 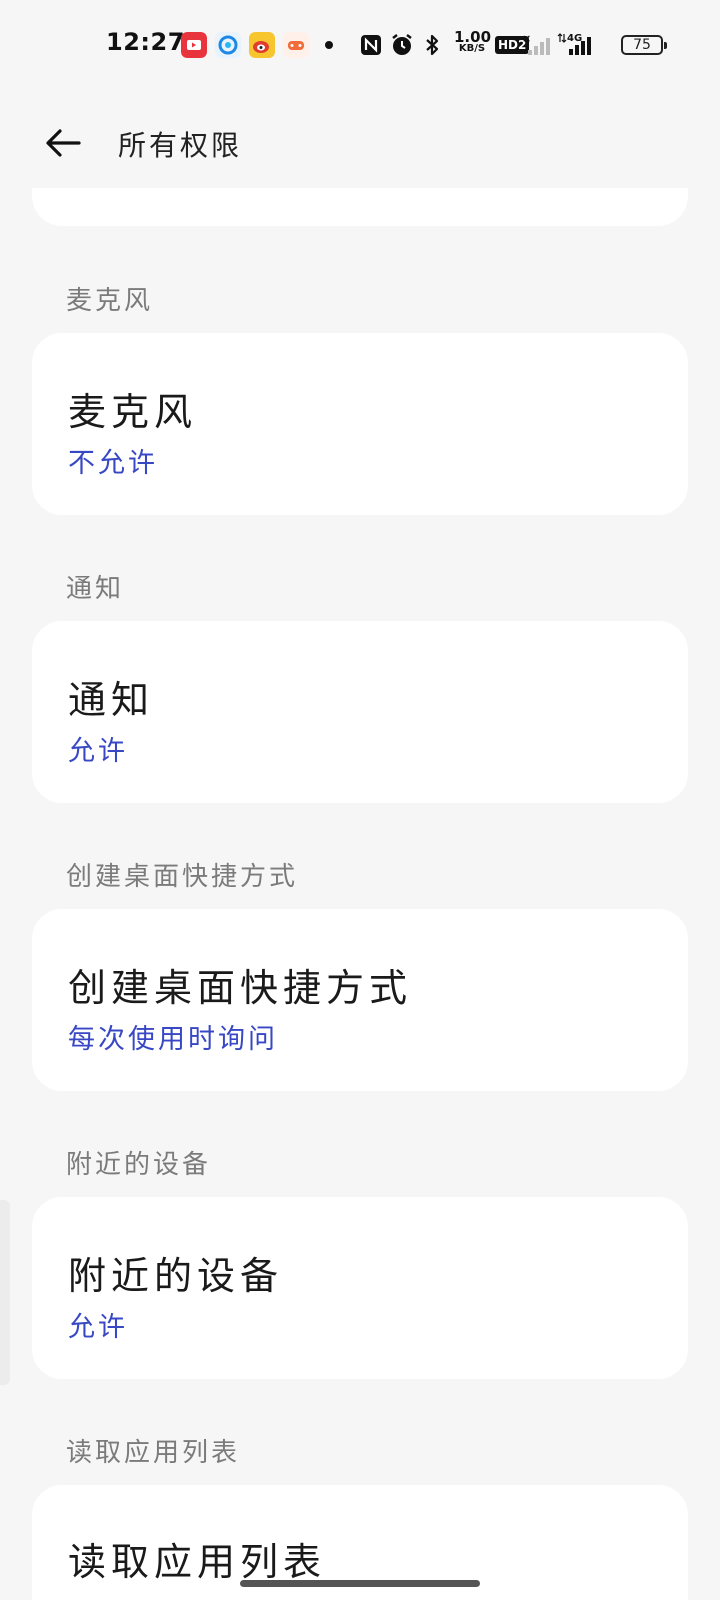 I want to click on status-bar: 12:27 1.00 KB/S HD2 × 4G 75, so click(x=360, y=45).